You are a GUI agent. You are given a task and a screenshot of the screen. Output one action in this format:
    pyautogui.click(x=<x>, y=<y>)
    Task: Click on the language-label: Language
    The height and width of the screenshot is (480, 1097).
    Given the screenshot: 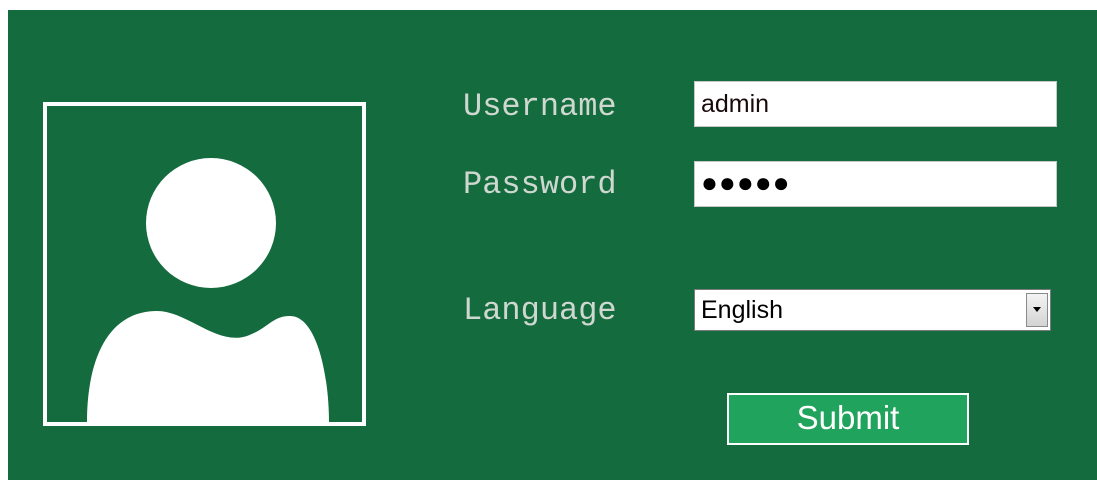 What is the action you would take?
    pyautogui.click(x=540, y=310)
    